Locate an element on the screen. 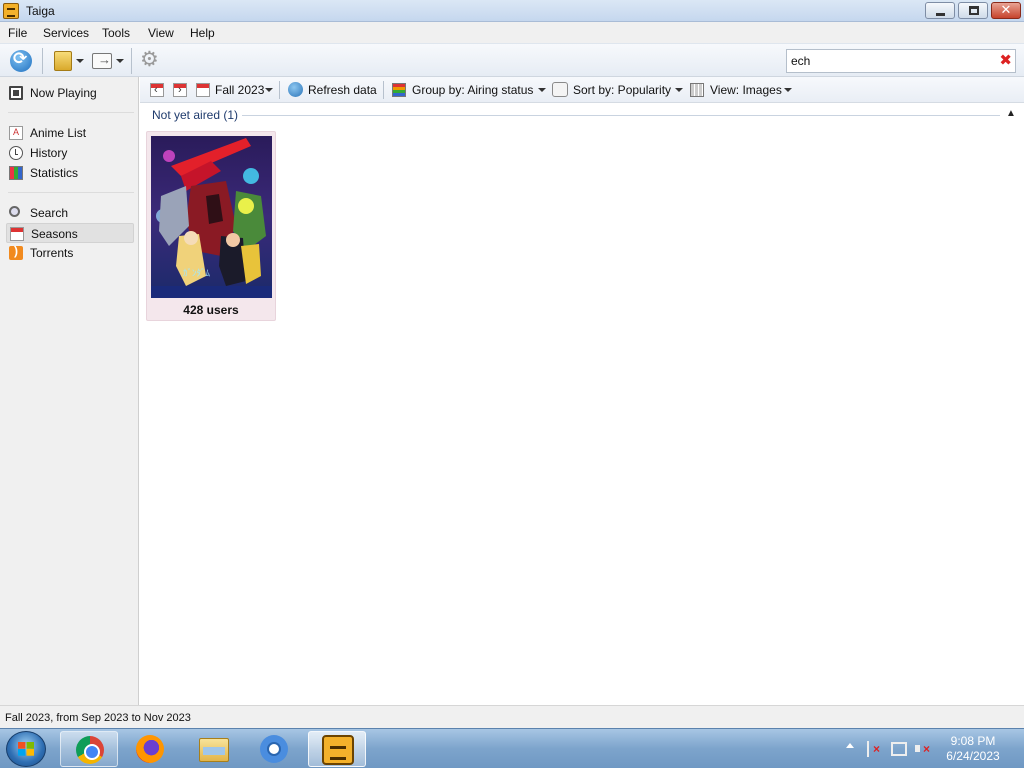 The image size is (1024, 768). chromium-icon is located at coordinates (274, 749).